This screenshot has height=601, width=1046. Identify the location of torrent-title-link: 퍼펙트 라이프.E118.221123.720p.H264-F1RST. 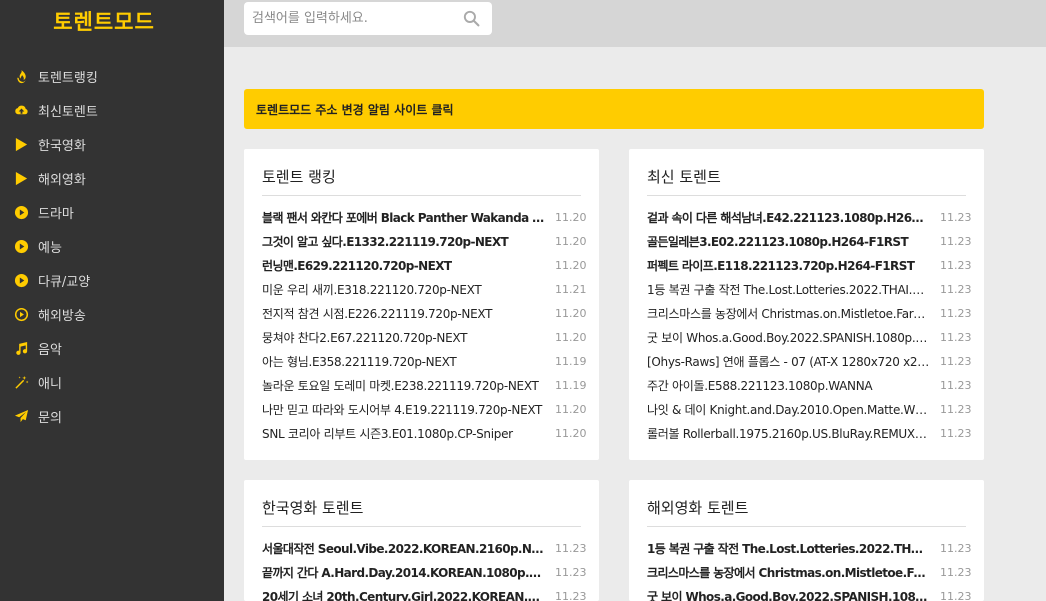
(793, 265).